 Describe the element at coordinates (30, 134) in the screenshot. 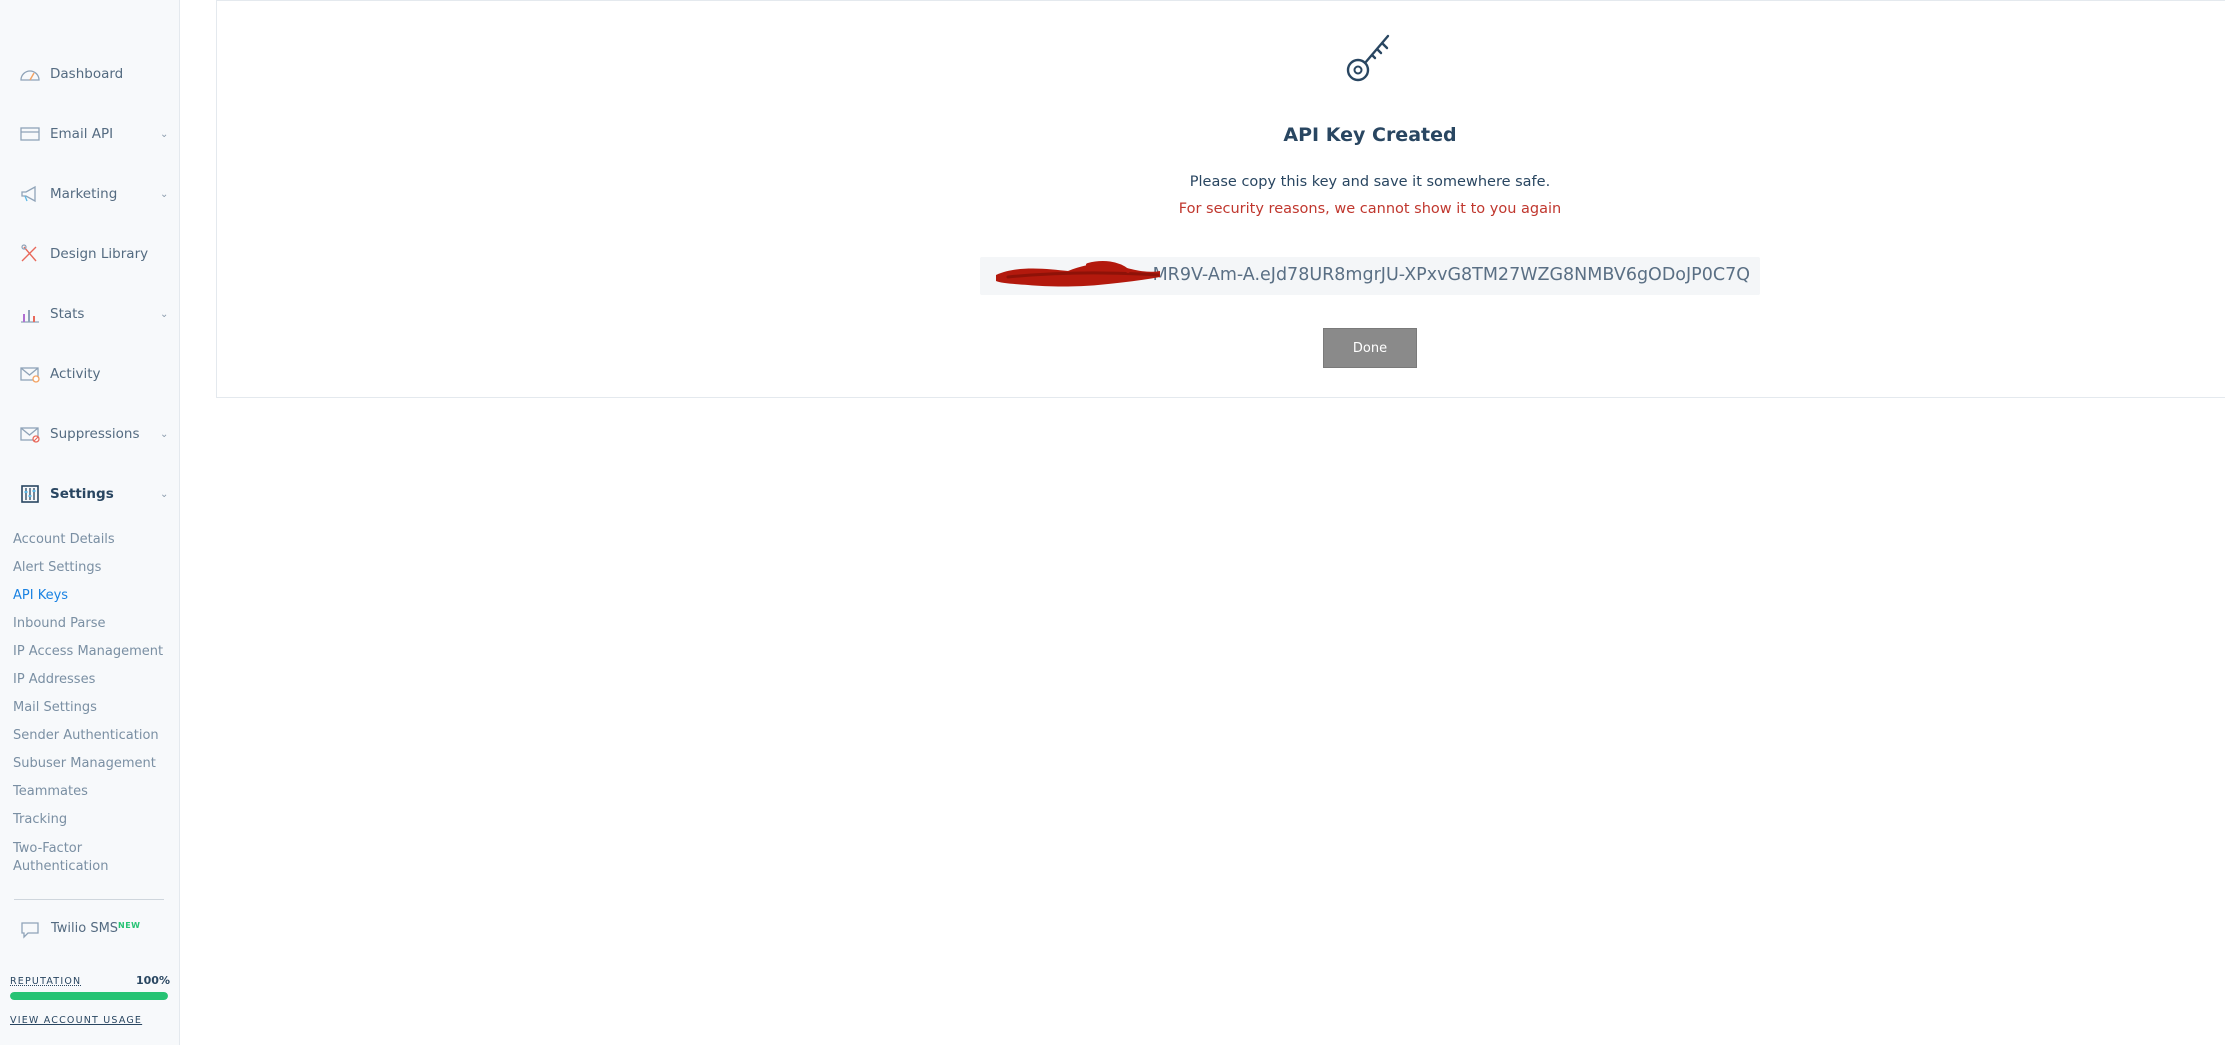

I see `email-api-icon` at that location.